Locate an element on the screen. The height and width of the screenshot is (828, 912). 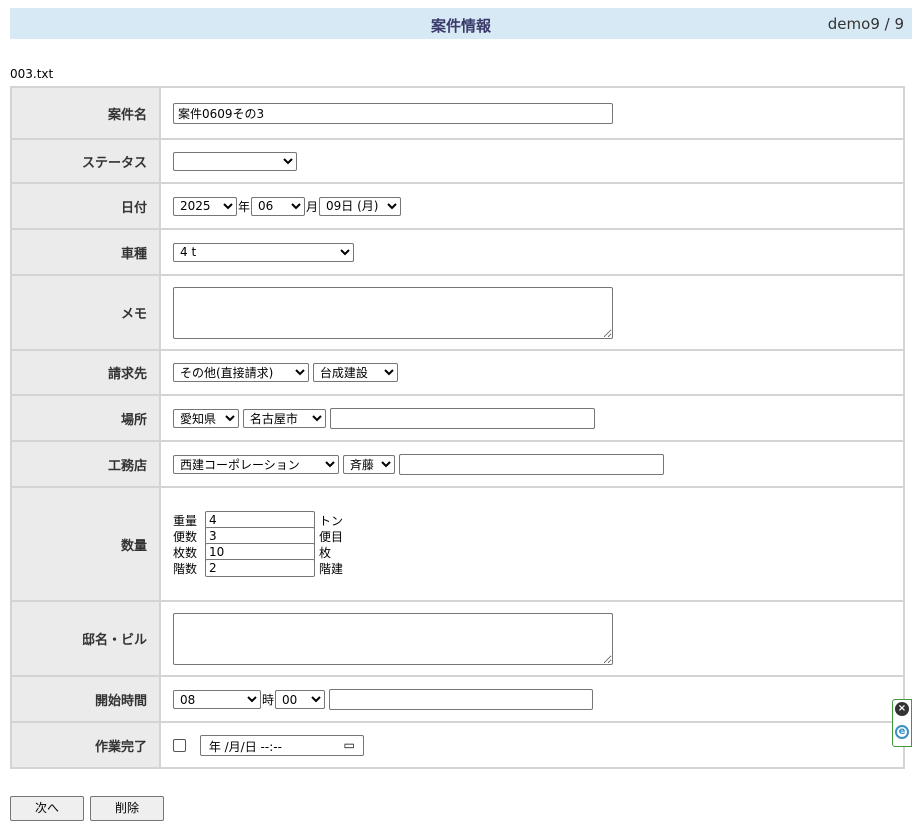
memo-textarea is located at coordinates (393, 312).